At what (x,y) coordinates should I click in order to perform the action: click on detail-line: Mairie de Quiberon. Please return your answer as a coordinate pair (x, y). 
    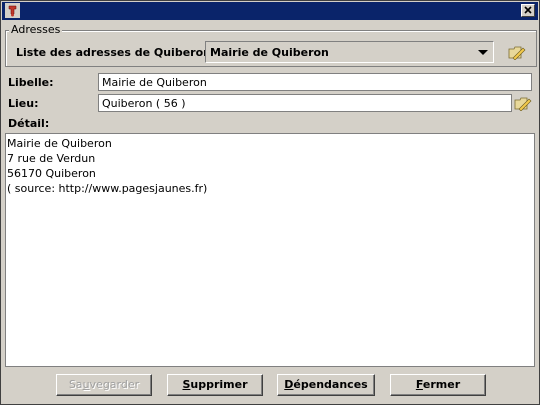
    Looking at the image, I should click on (59, 143).